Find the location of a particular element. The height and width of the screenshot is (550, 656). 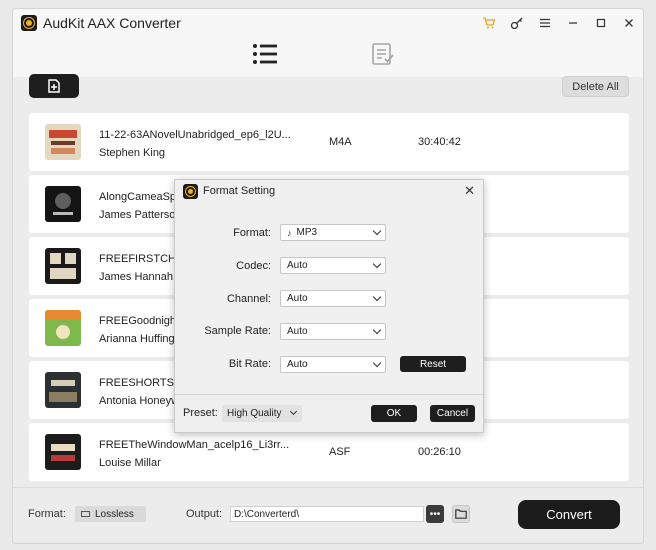

app-title: AudKit AAX Converter is located at coordinates (112, 23).